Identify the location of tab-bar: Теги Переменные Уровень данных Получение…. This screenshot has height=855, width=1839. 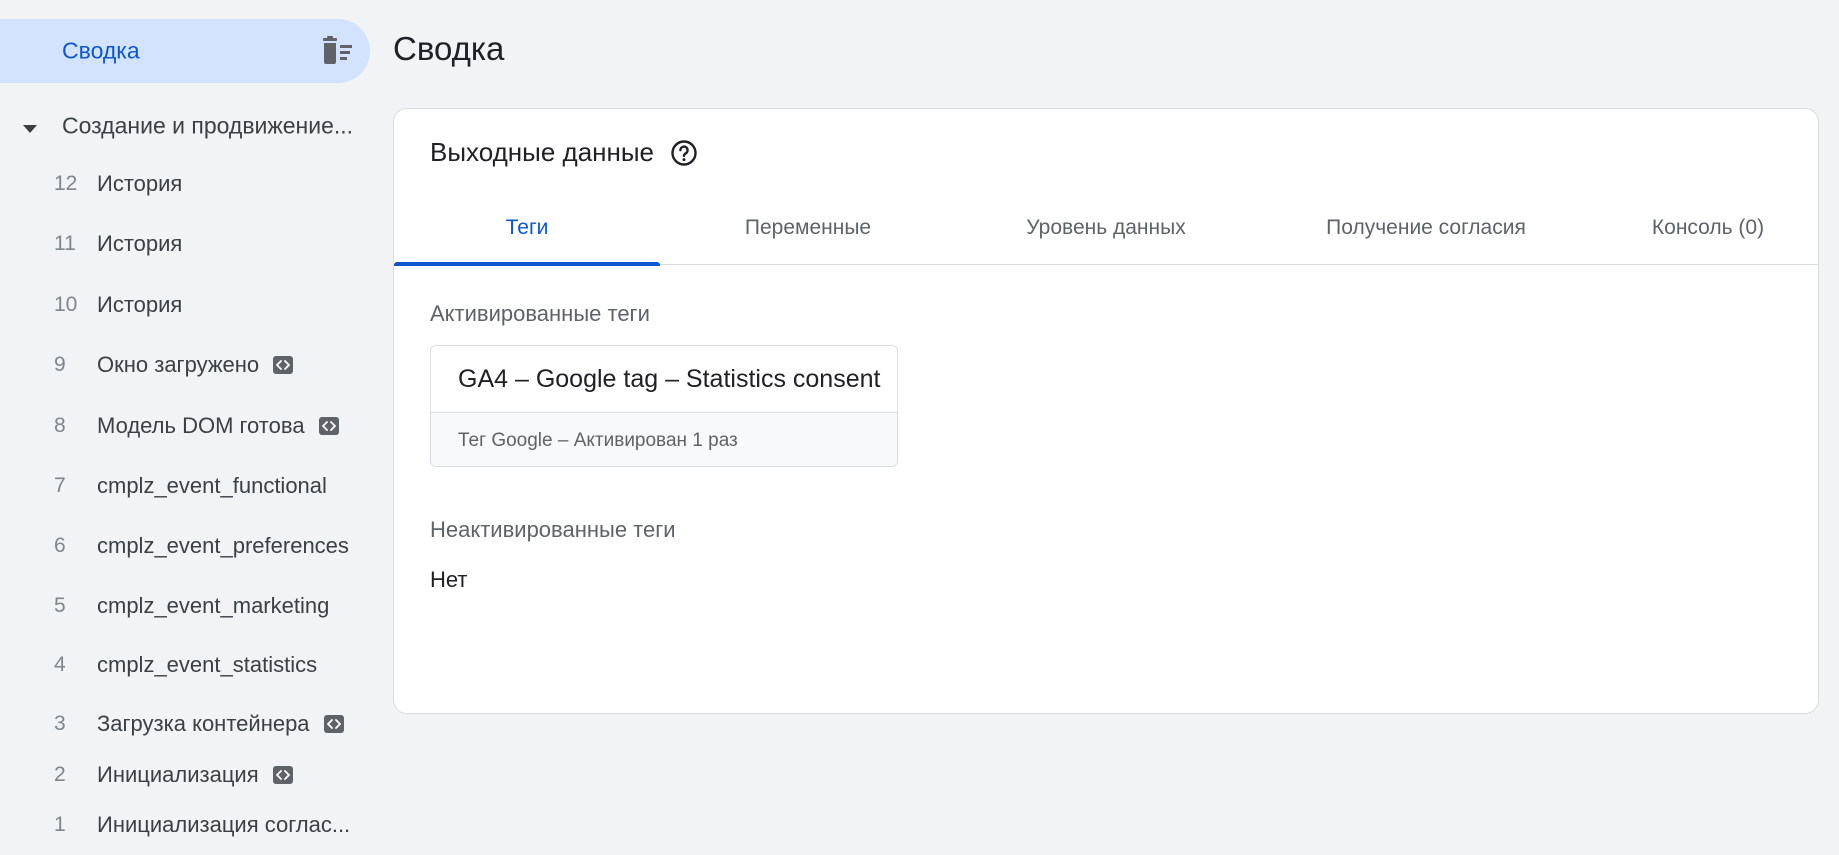
(1106, 228).